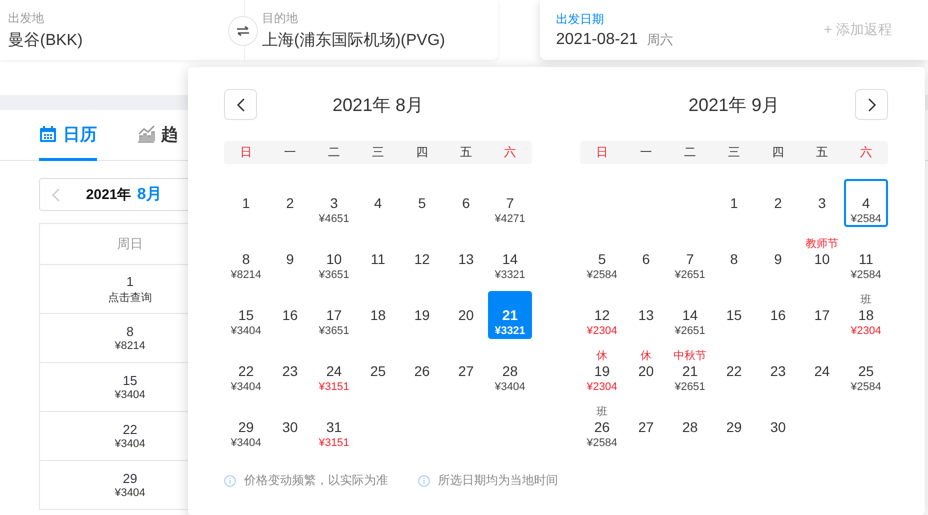 The height and width of the screenshot is (515, 928). What do you see at coordinates (659, 40) in the screenshot?
I see `weekday-label: 周六` at bounding box center [659, 40].